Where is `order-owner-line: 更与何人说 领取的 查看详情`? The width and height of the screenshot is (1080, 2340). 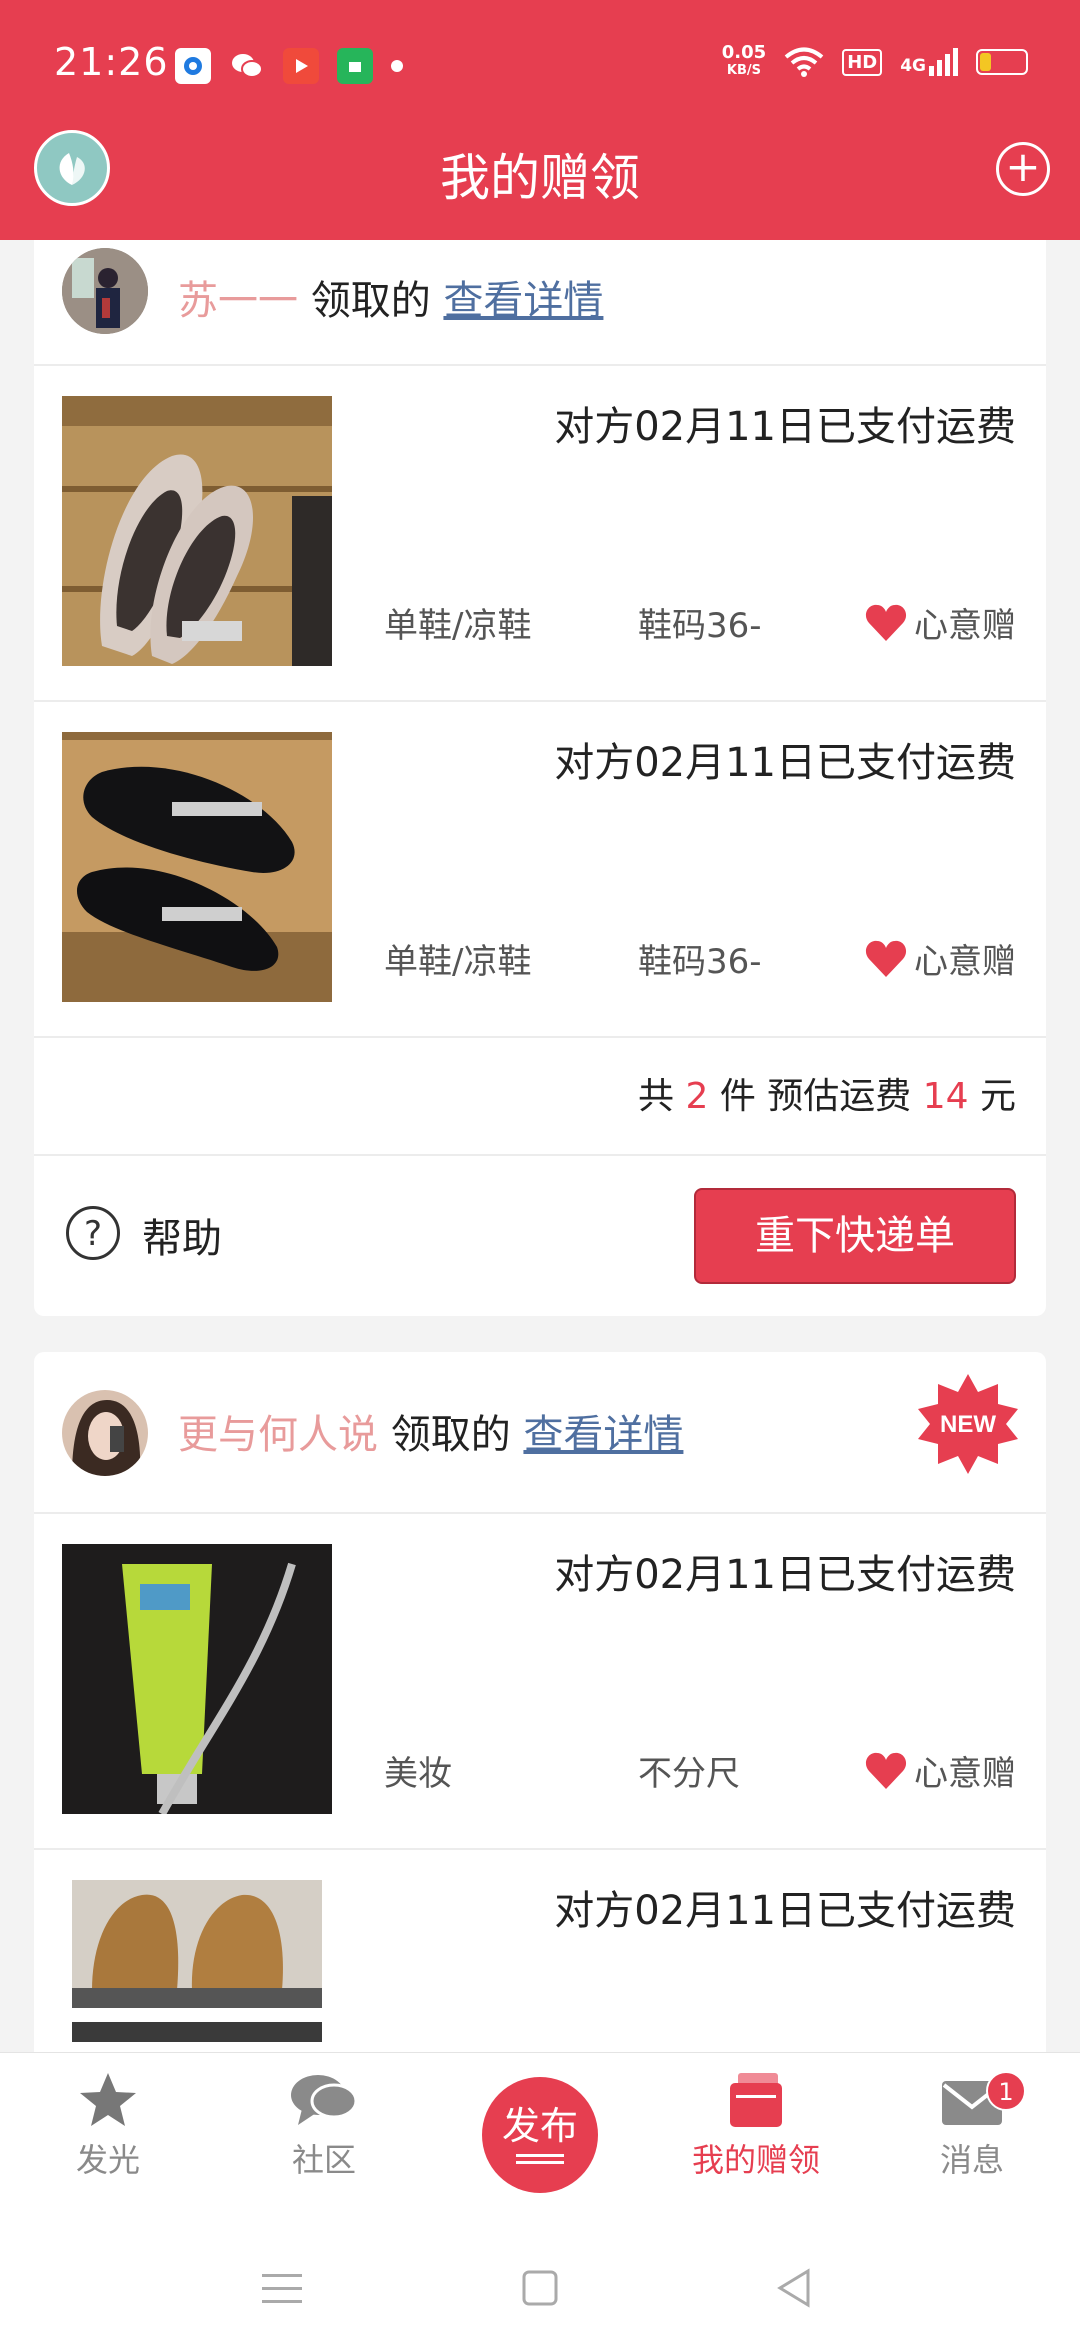 order-owner-line: 更与何人说 领取的 查看详情 is located at coordinates (430, 1431).